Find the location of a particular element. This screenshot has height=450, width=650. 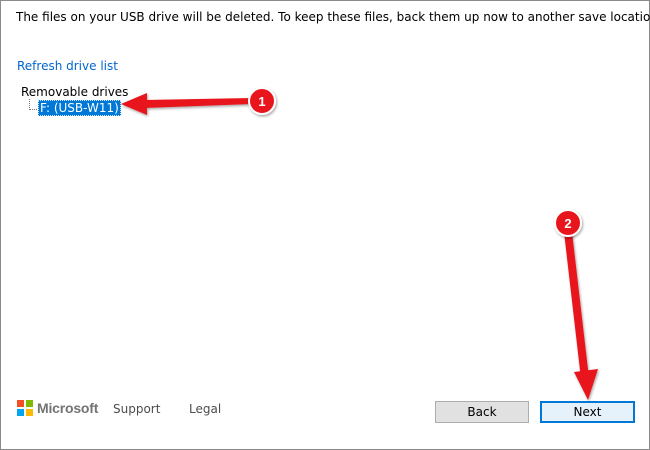

microsoft-wordmark: Microsoft is located at coordinates (68, 408).